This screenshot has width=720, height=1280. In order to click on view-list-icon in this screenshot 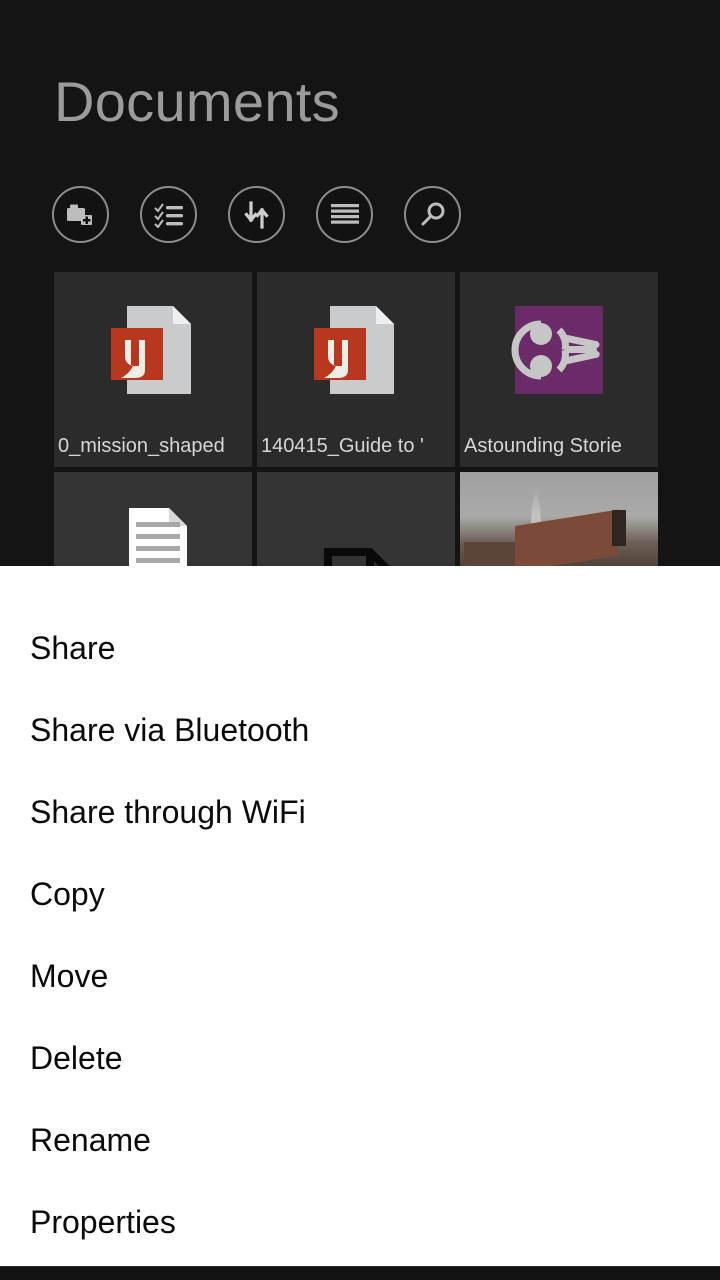, I will do `click(344, 215)`.